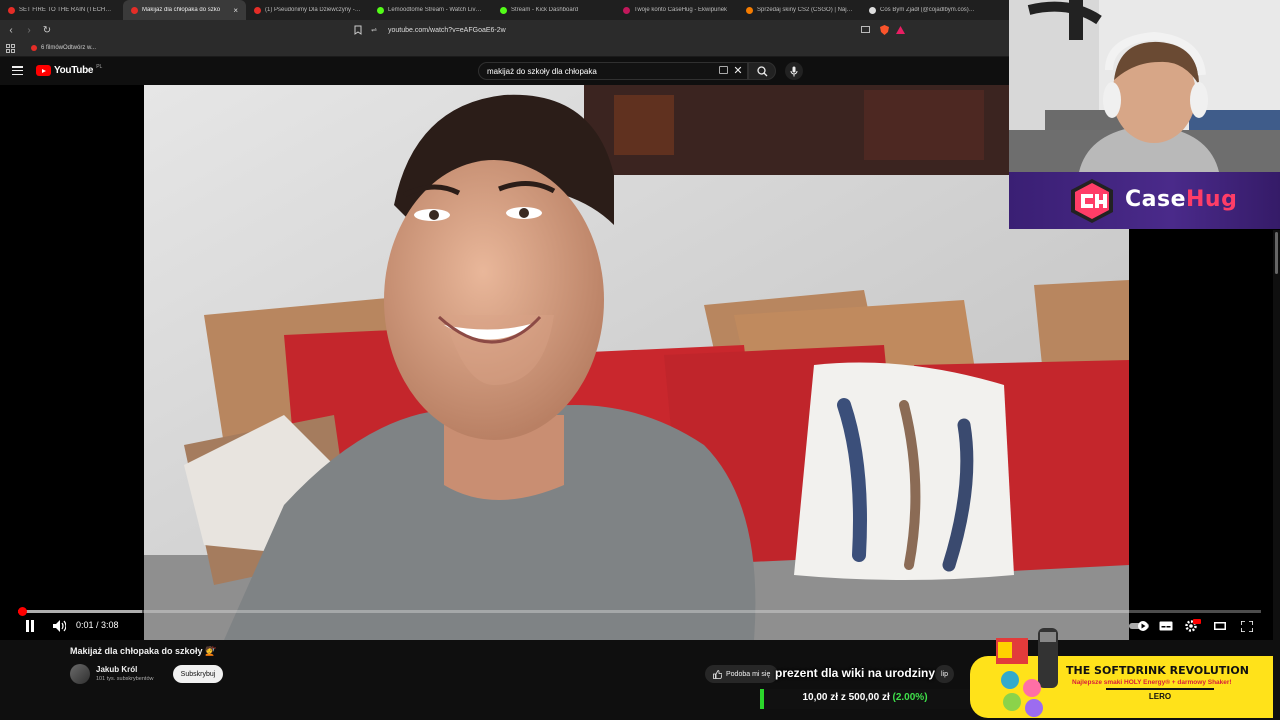 This screenshot has height=720, width=1280. What do you see at coordinates (639, 611) in the screenshot?
I see `progress-bar` at bounding box center [639, 611].